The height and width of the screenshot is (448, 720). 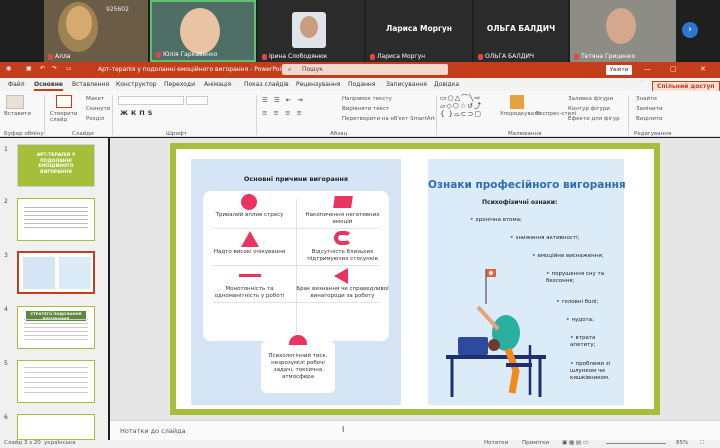 What do you see at coordinates (249, 209) in the screenshot?
I see `cause-stress: Тривалий вплив стресу` at bounding box center [249, 209].